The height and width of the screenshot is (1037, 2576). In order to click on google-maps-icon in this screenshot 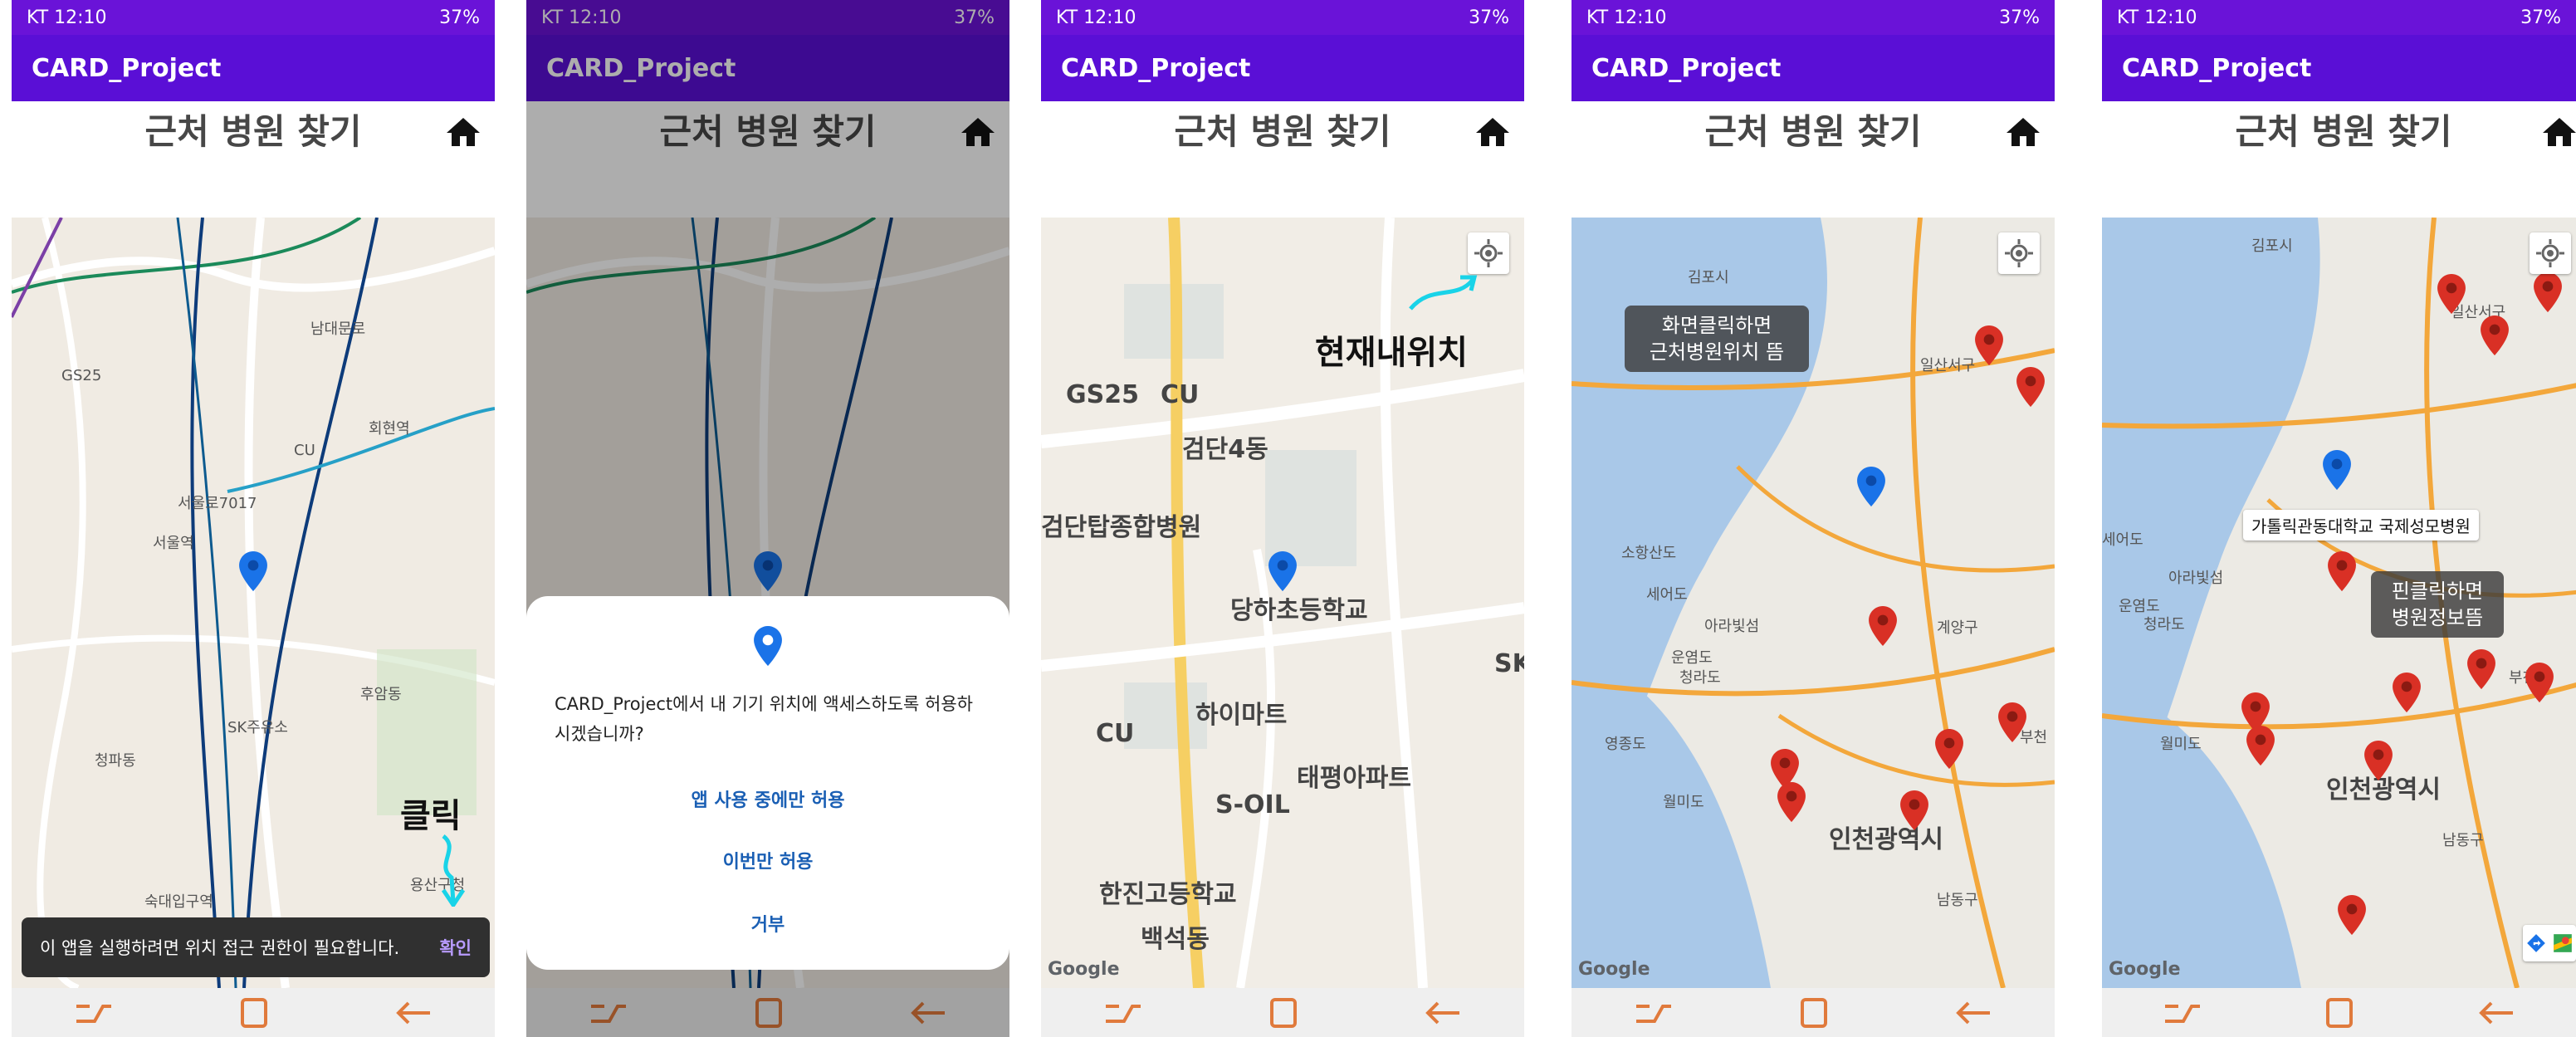, I will do `click(2563, 943)`.